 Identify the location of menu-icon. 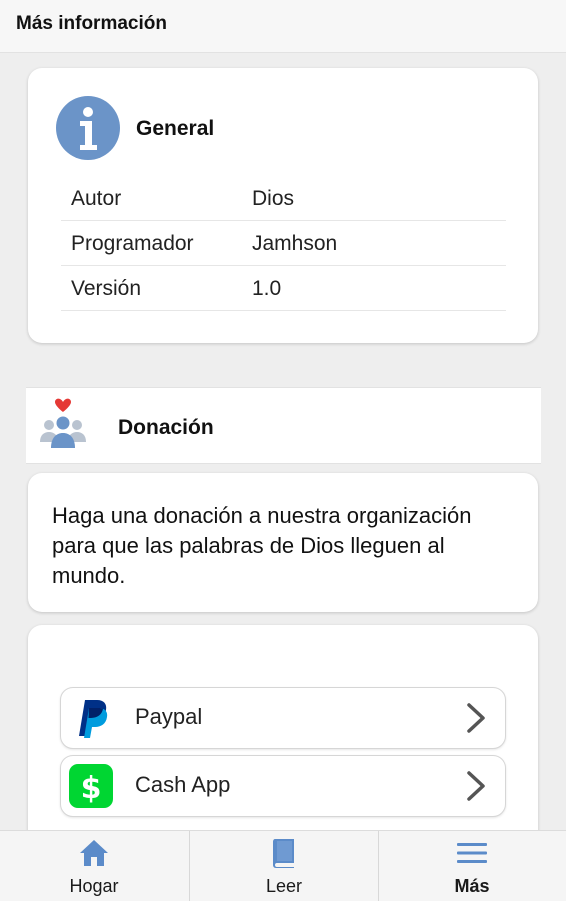
(472, 853).